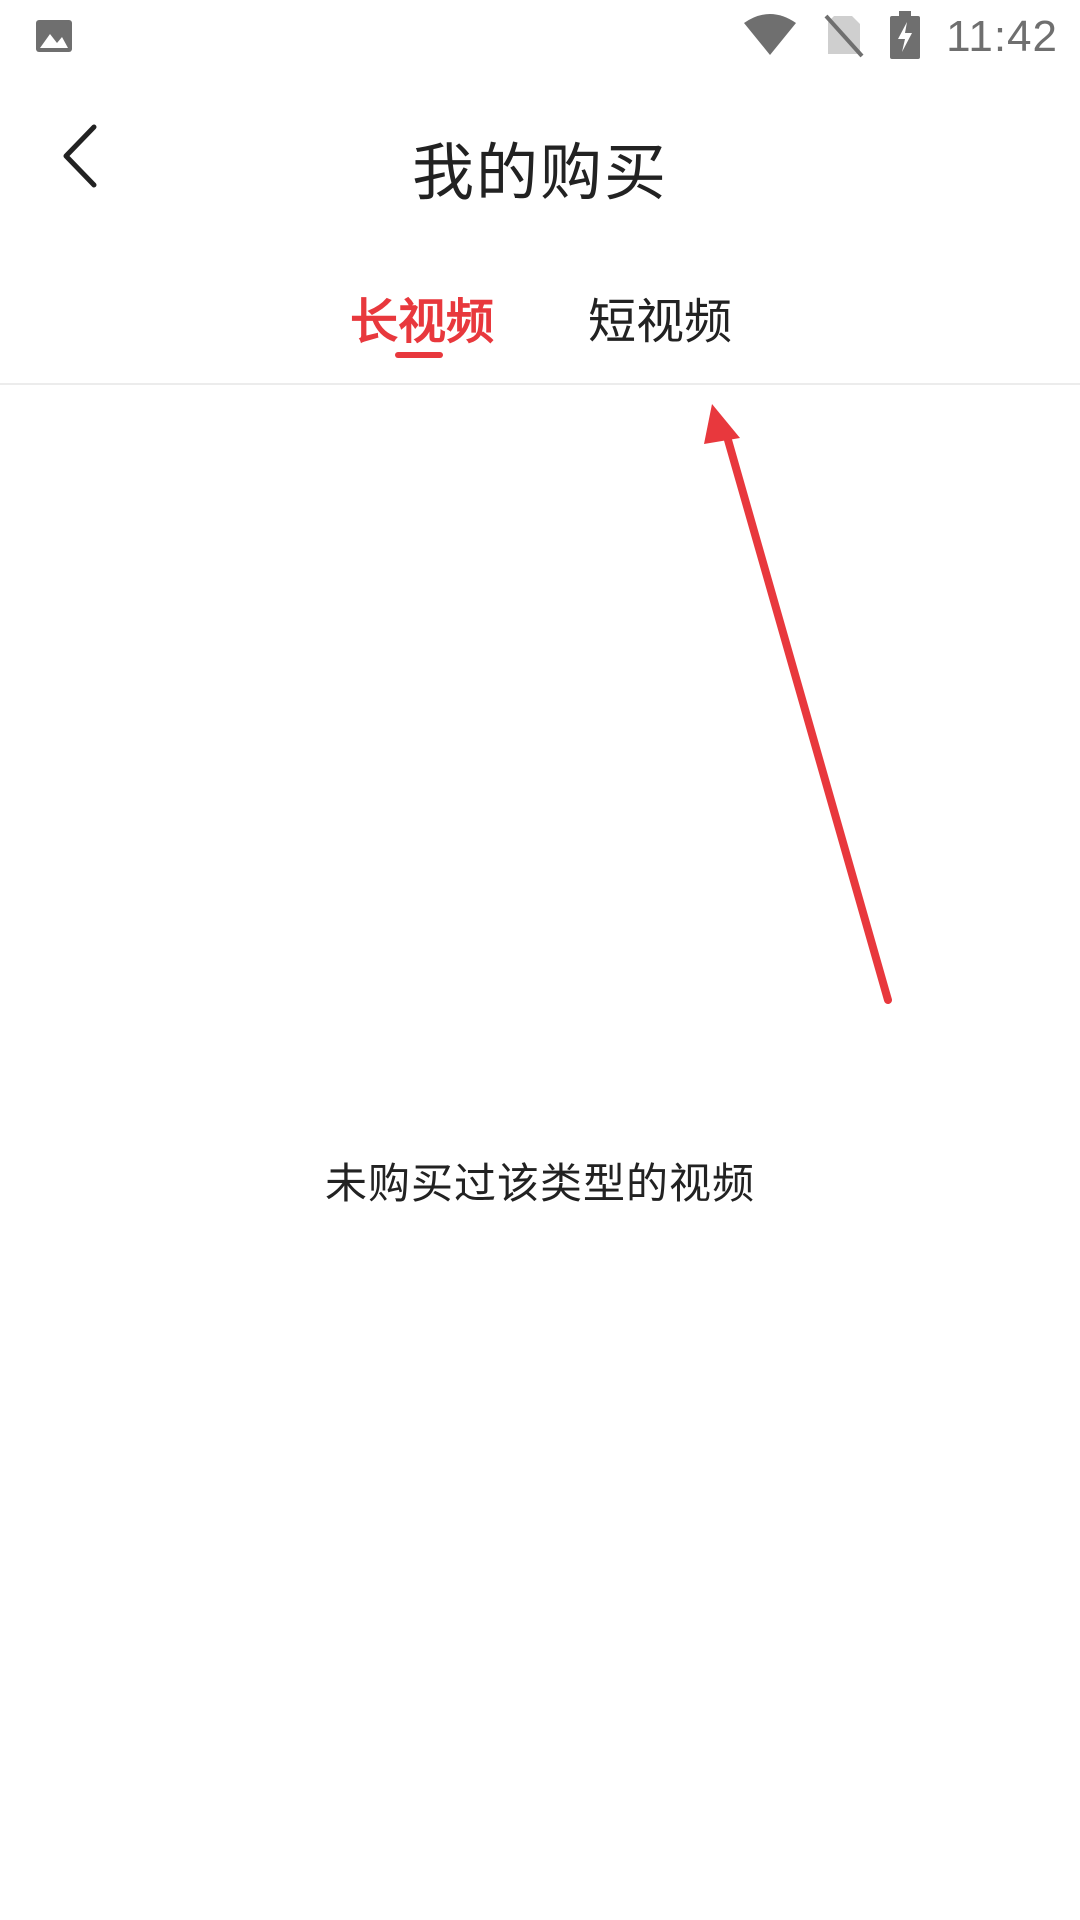 Image resolution: width=1080 pixels, height=1920 pixels. Describe the element at coordinates (539, 1183) in the screenshot. I see `empty-state-message: 未购买过该类型的视频` at that location.